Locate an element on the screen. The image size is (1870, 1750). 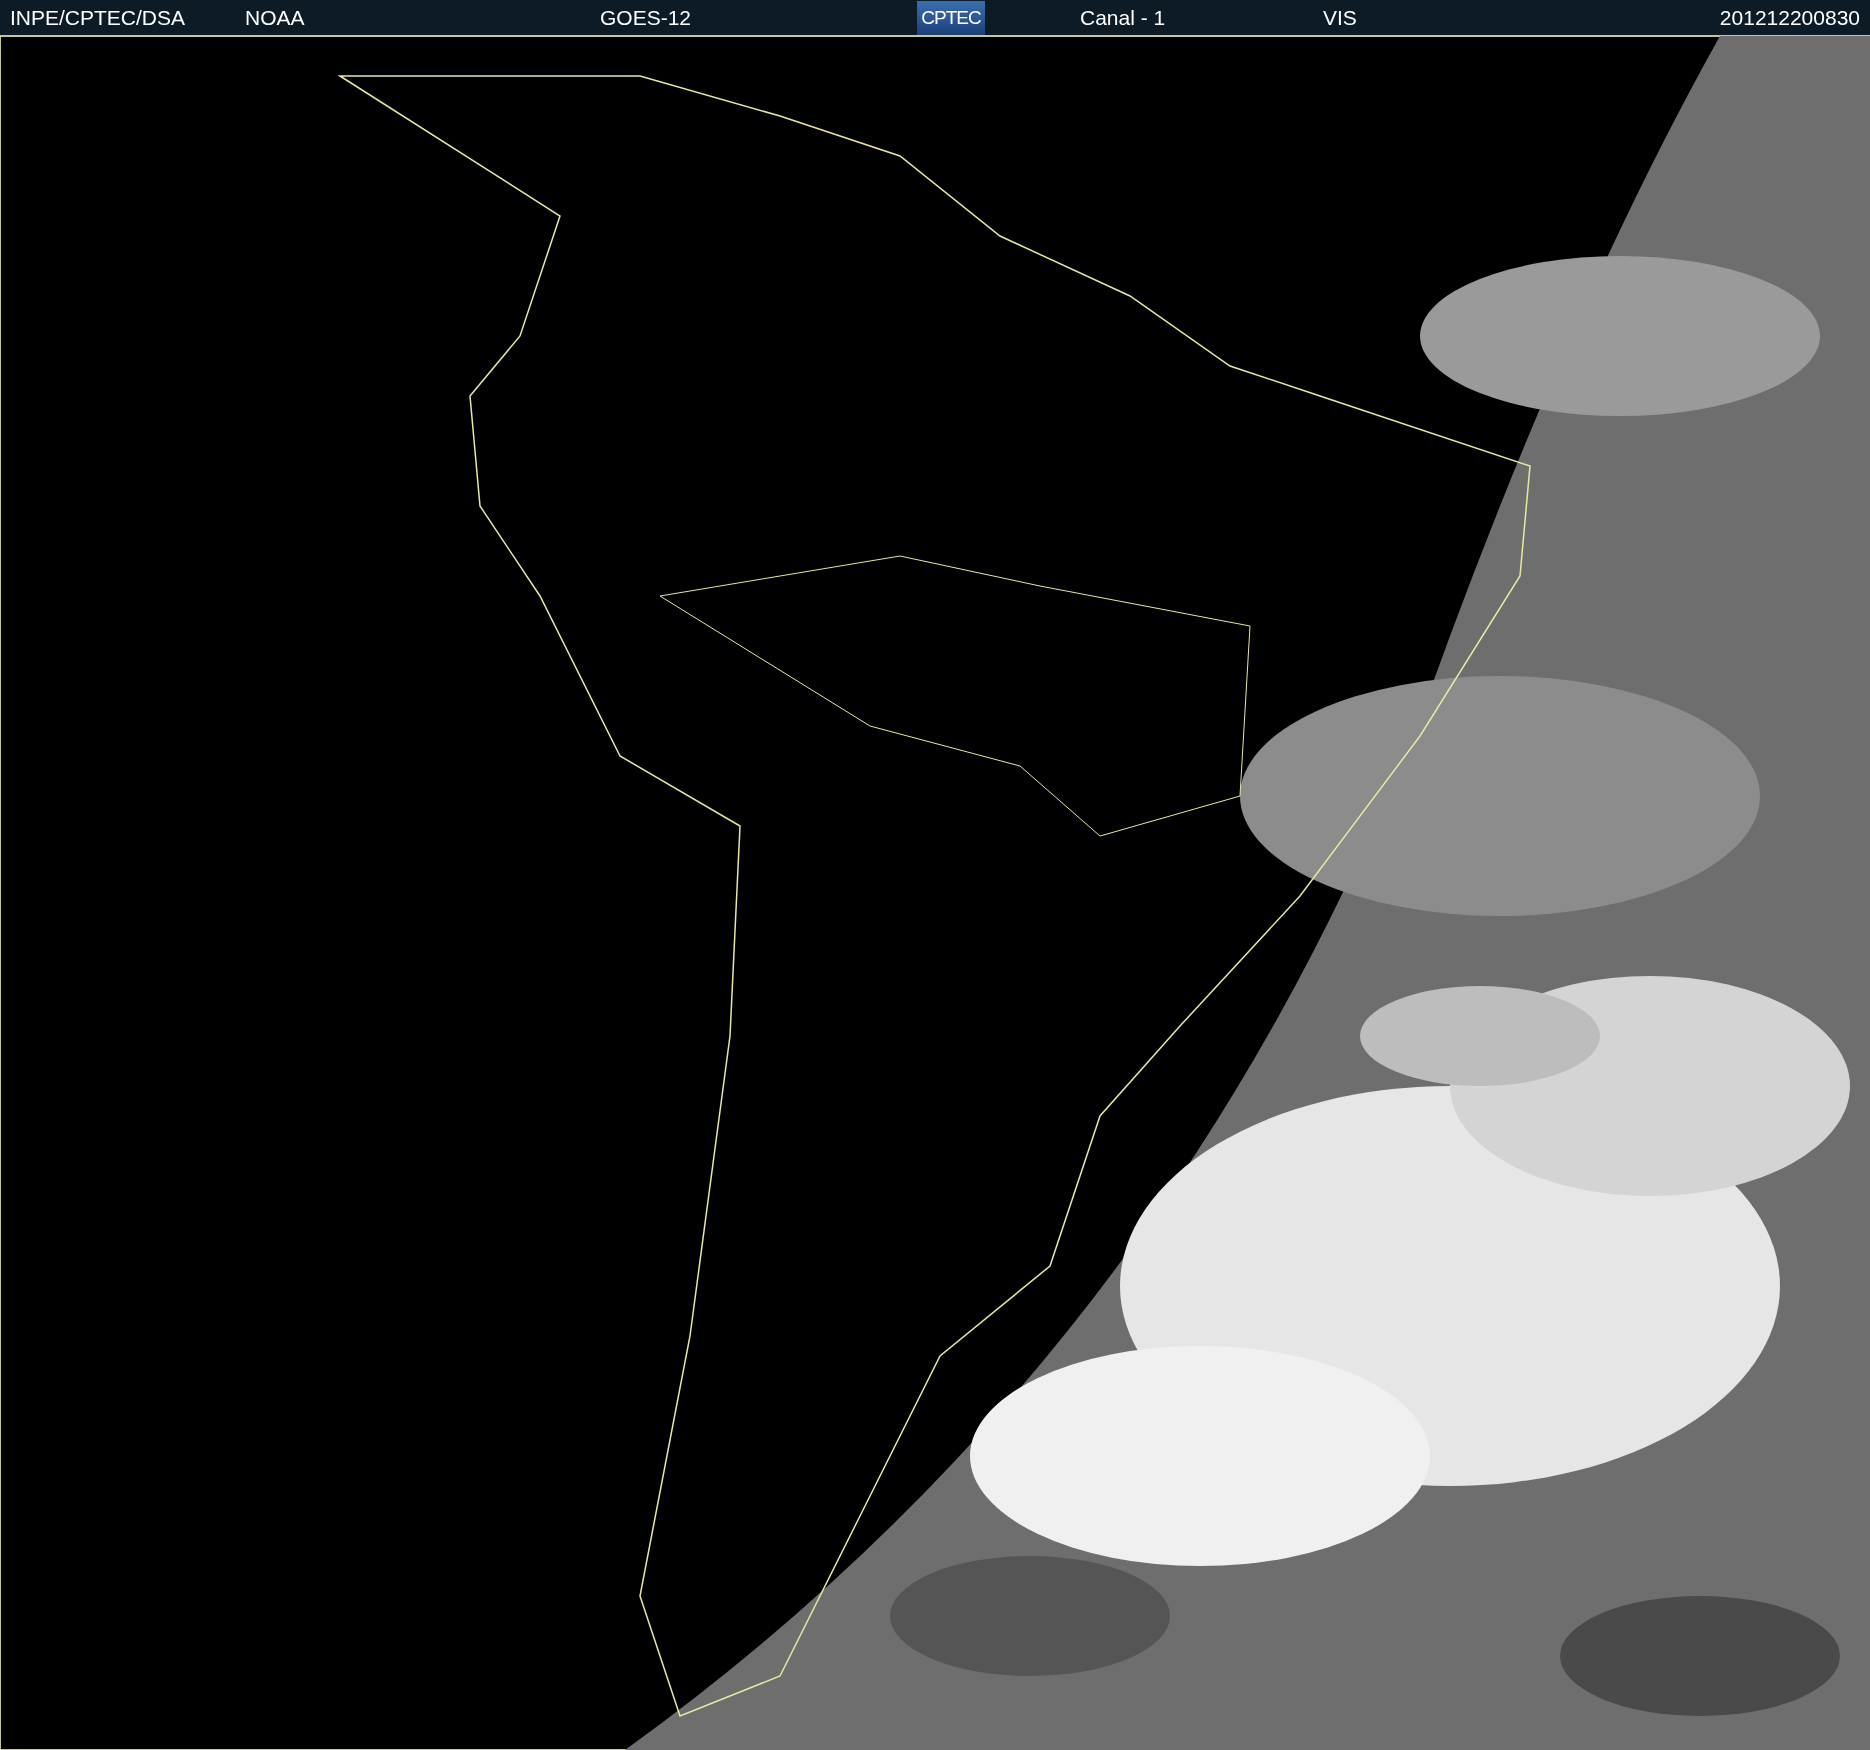
satellite-label: GOES-12 is located at coordinates (646, 17).